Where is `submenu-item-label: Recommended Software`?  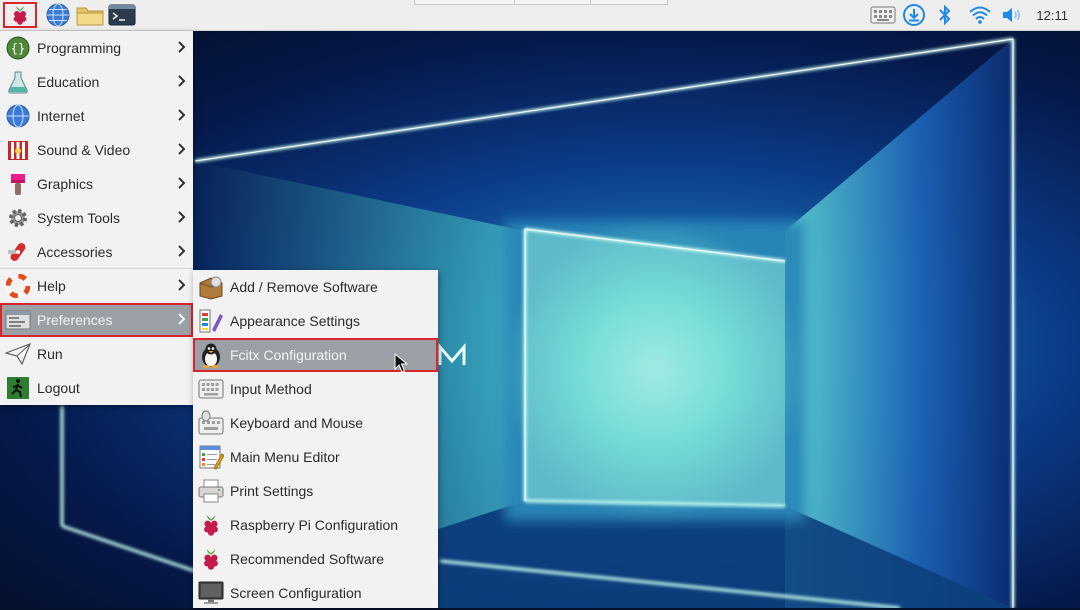
submenu-item-label: Recommended Software is located at coordinates (307, 559).